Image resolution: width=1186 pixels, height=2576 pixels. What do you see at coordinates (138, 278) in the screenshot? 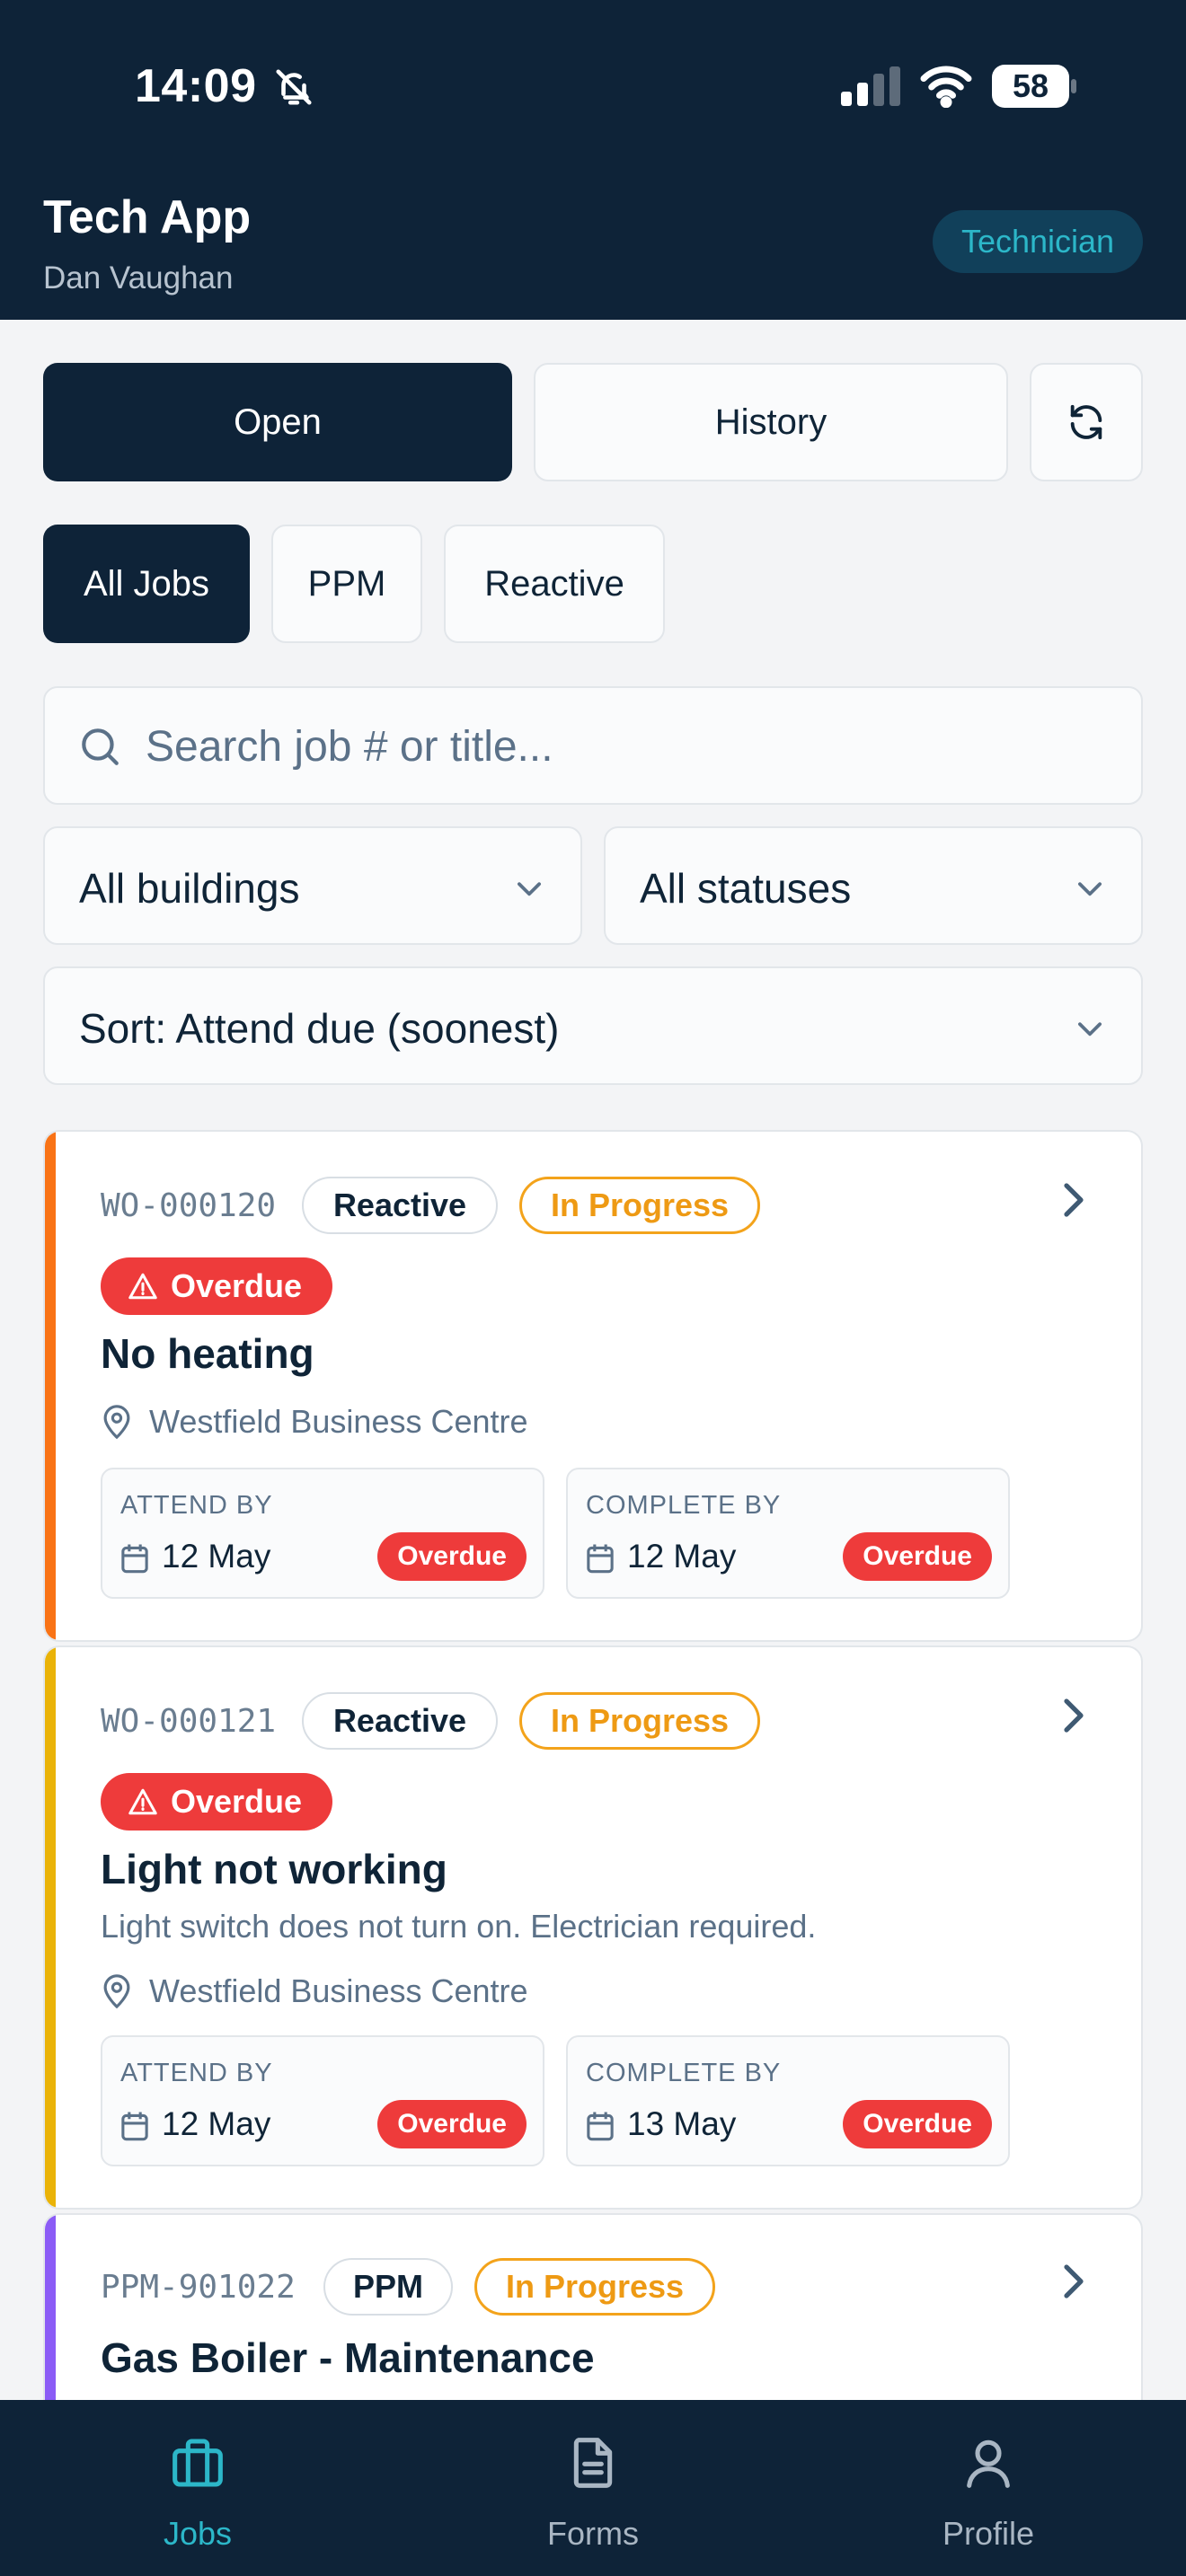
I see `user-name: Dan Vaughan` at bounding box center [138, 278].